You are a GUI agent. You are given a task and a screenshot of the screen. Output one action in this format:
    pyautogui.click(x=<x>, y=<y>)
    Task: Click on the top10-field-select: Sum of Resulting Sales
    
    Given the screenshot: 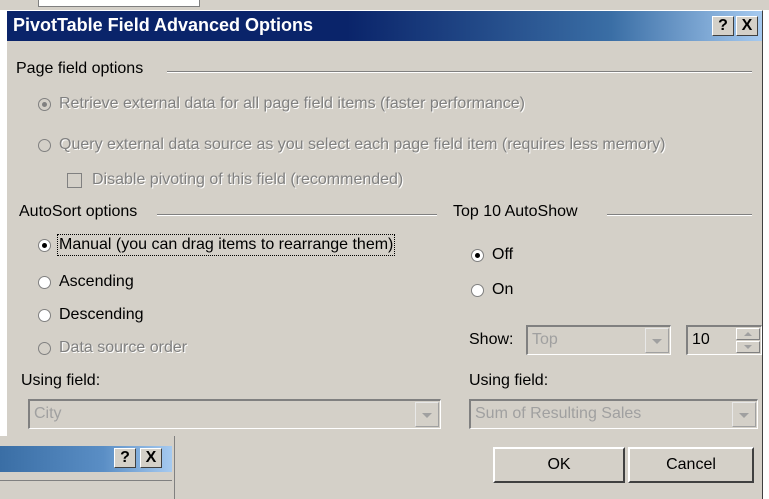 What is the action you would take?
    pyautogui.click(x=613, y=414)
    